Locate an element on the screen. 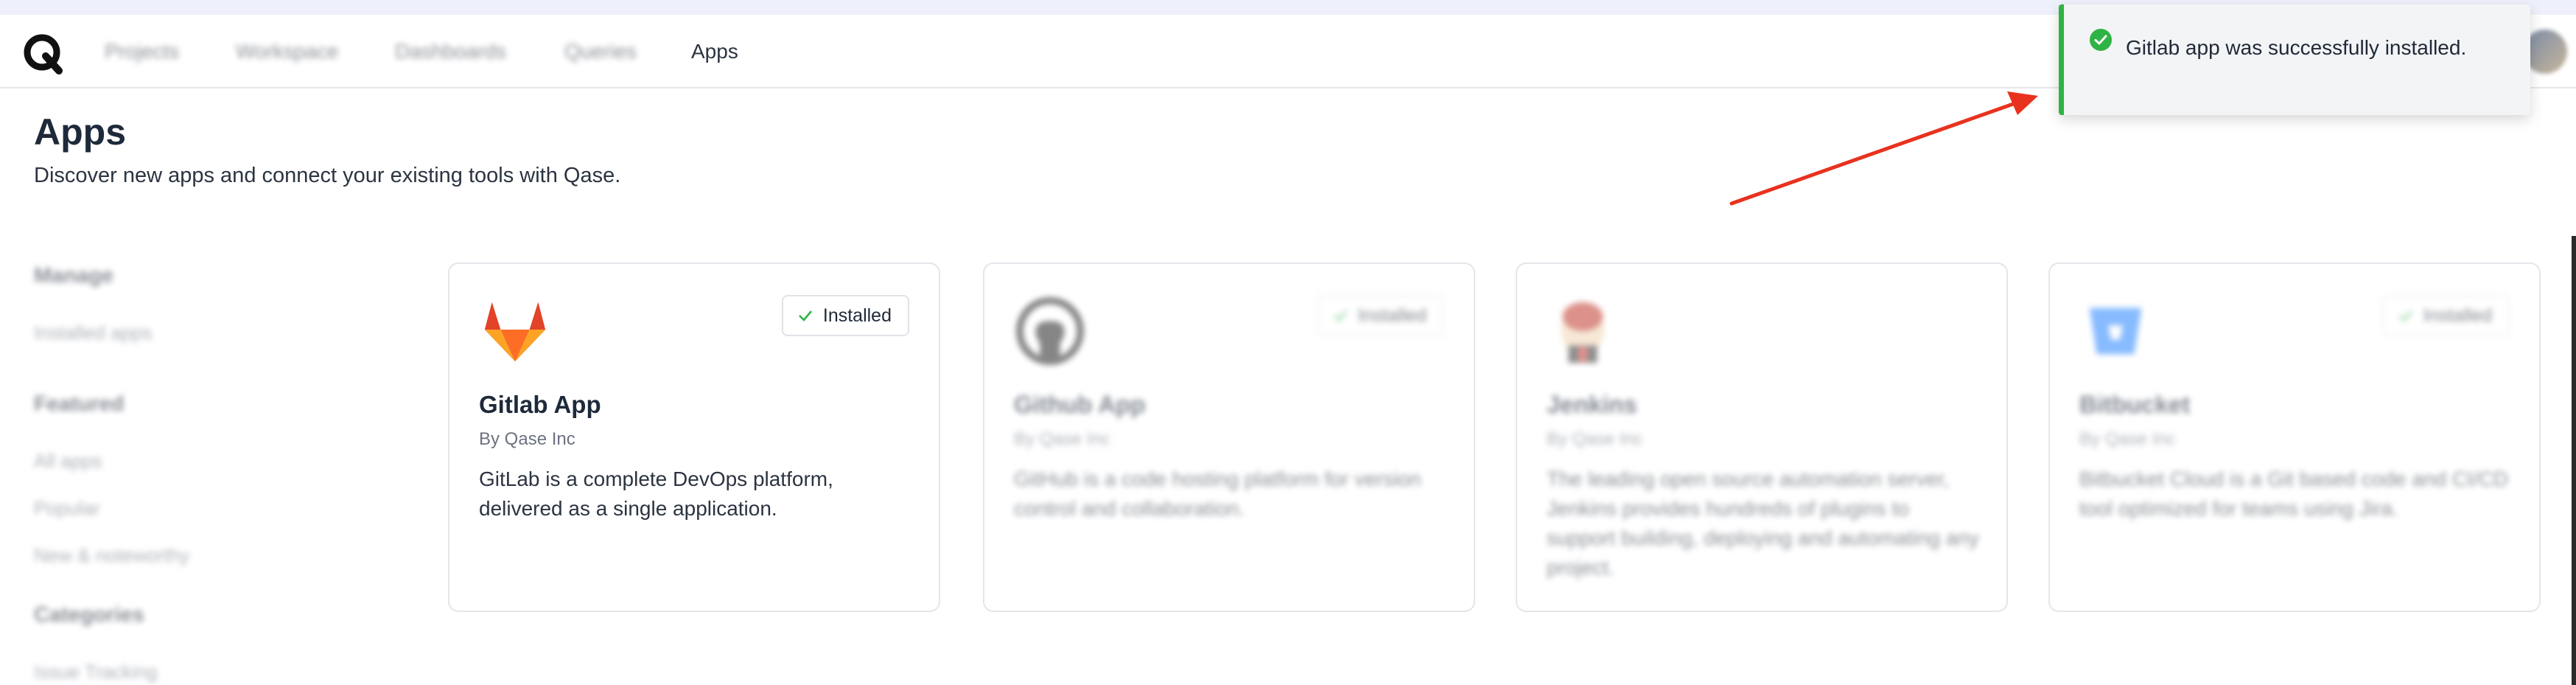  sidebar-heading-featured: Featured is located at coordinates (79, 404).